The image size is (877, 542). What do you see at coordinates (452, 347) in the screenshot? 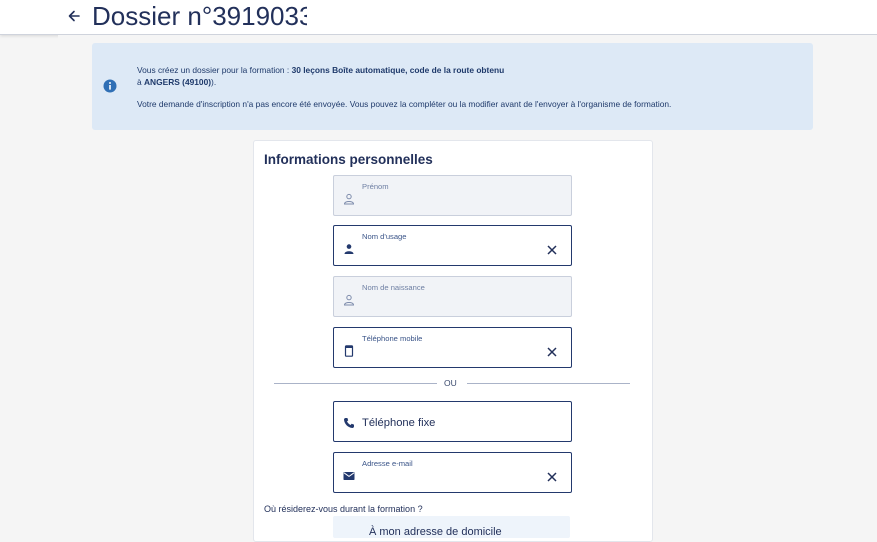
I see `mobile-phone-field: Téléphone mobile` at bounding box center [452, 347].